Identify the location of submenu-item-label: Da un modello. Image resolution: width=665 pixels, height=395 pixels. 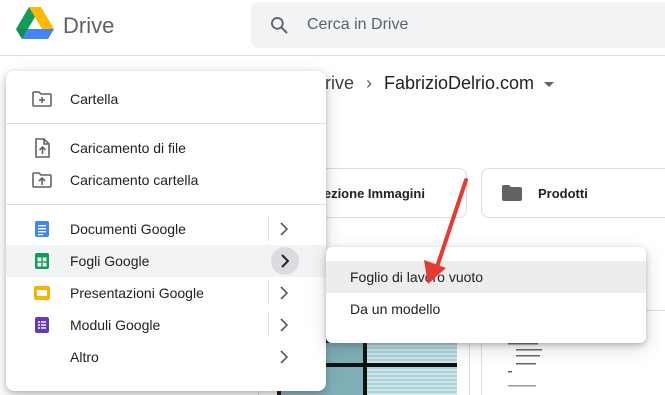
(395, 309).